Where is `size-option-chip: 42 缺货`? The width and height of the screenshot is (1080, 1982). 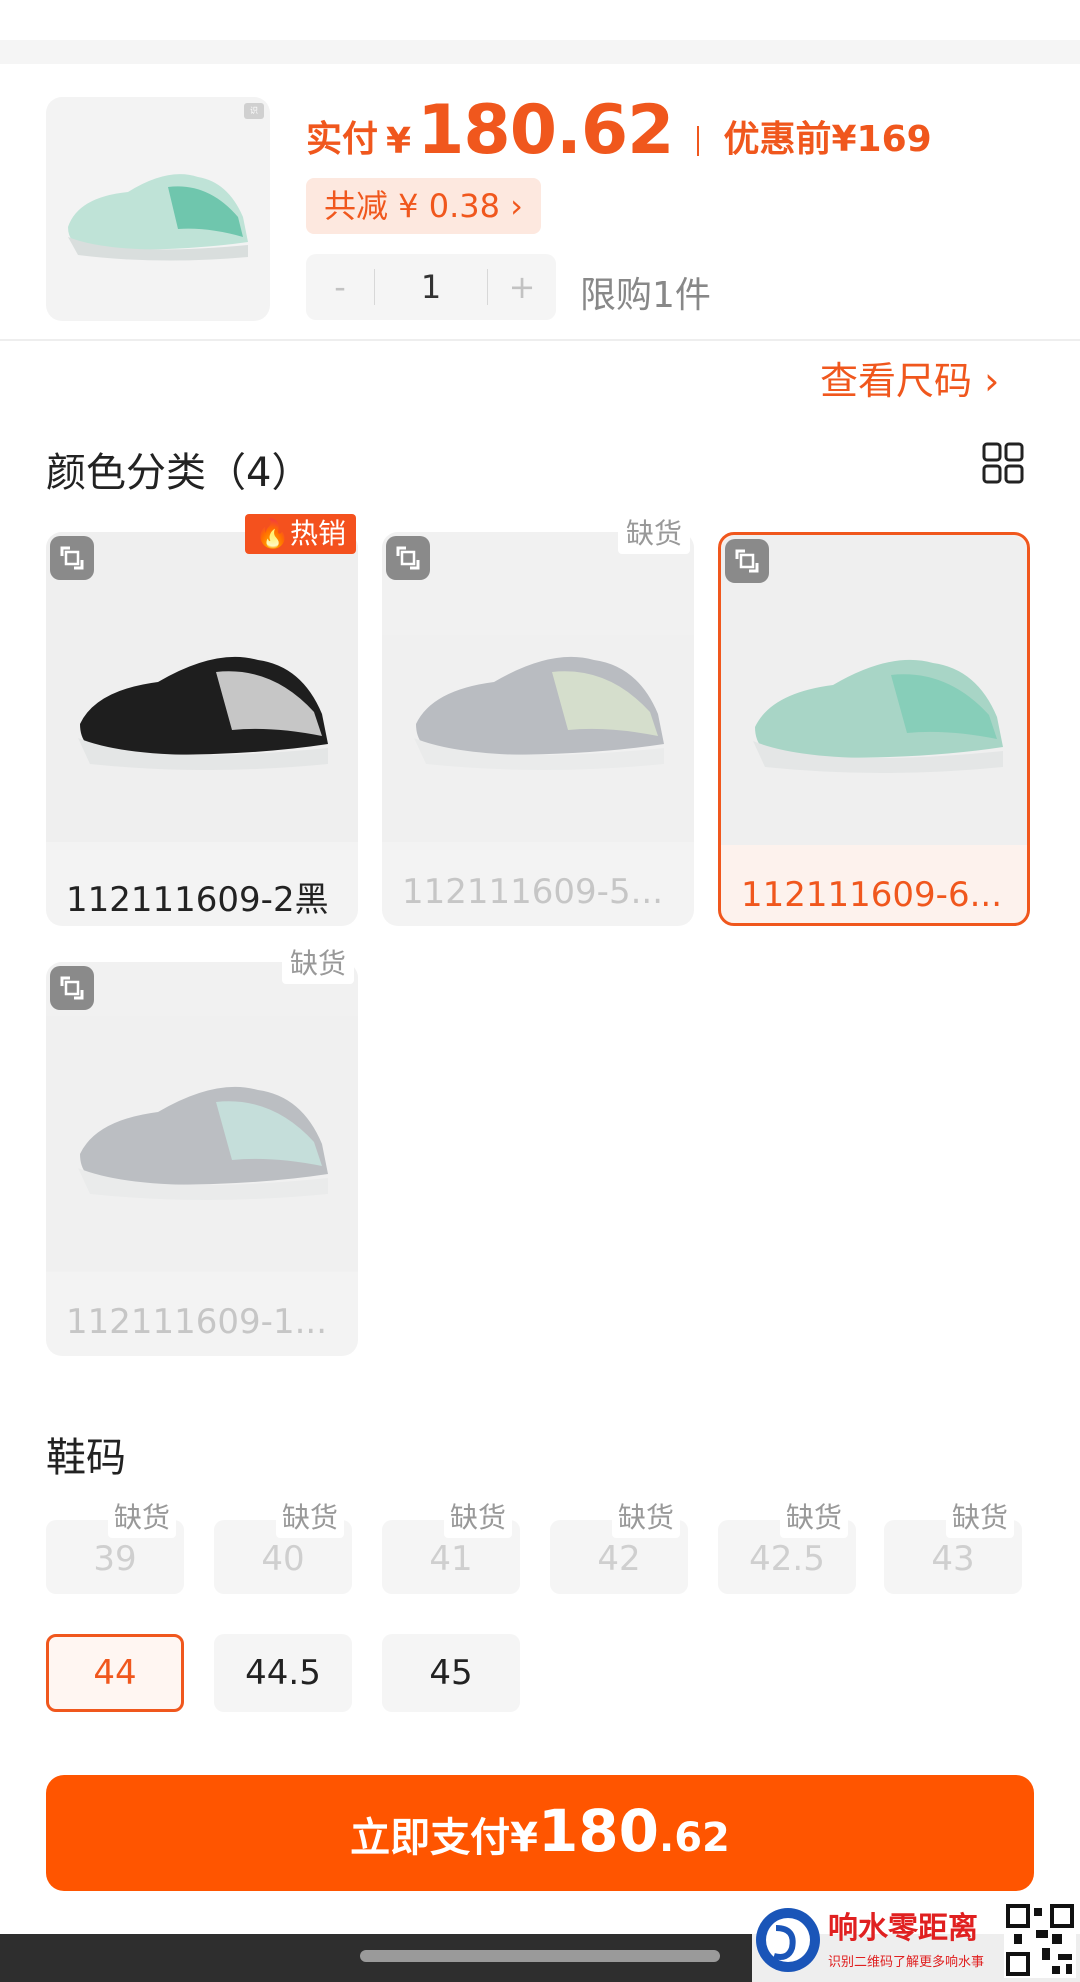 size-option-chip: 42 缺货 is located at coordinates (619, 1546).